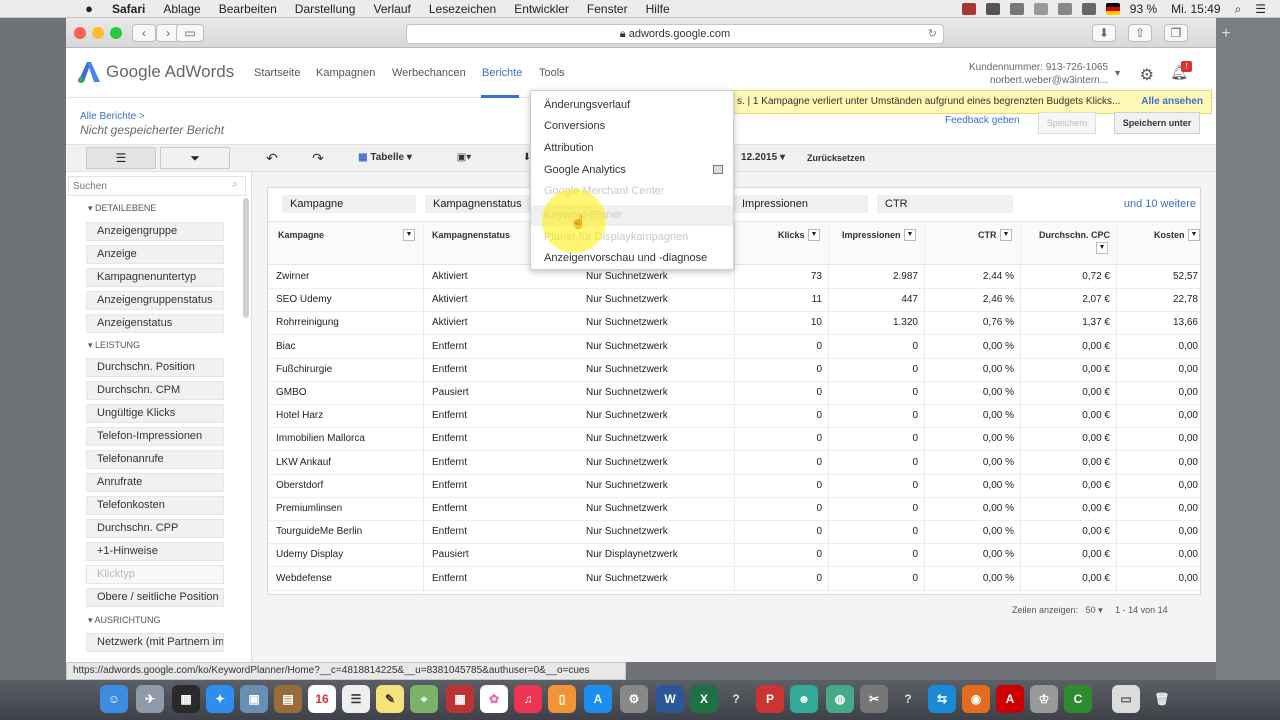 The image size is (1280, 720). I want to click on column-header-cpc: Durchschn. CPC, so click(1074, 235).